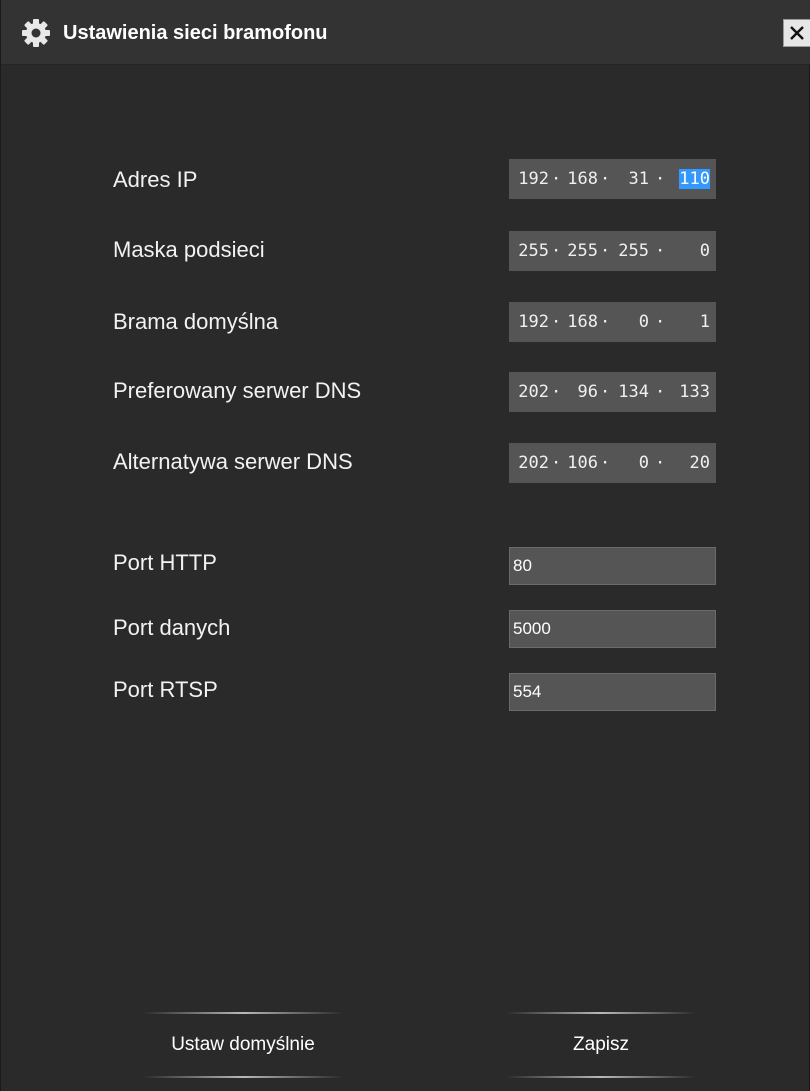 The width and height of the screenshot is (810, 1091). What do you see at coordinates (233, 461) in the screenshot?
I see `alternate-dns-label: Alternatywa serwer DNS` at bounding box center [233, 461].